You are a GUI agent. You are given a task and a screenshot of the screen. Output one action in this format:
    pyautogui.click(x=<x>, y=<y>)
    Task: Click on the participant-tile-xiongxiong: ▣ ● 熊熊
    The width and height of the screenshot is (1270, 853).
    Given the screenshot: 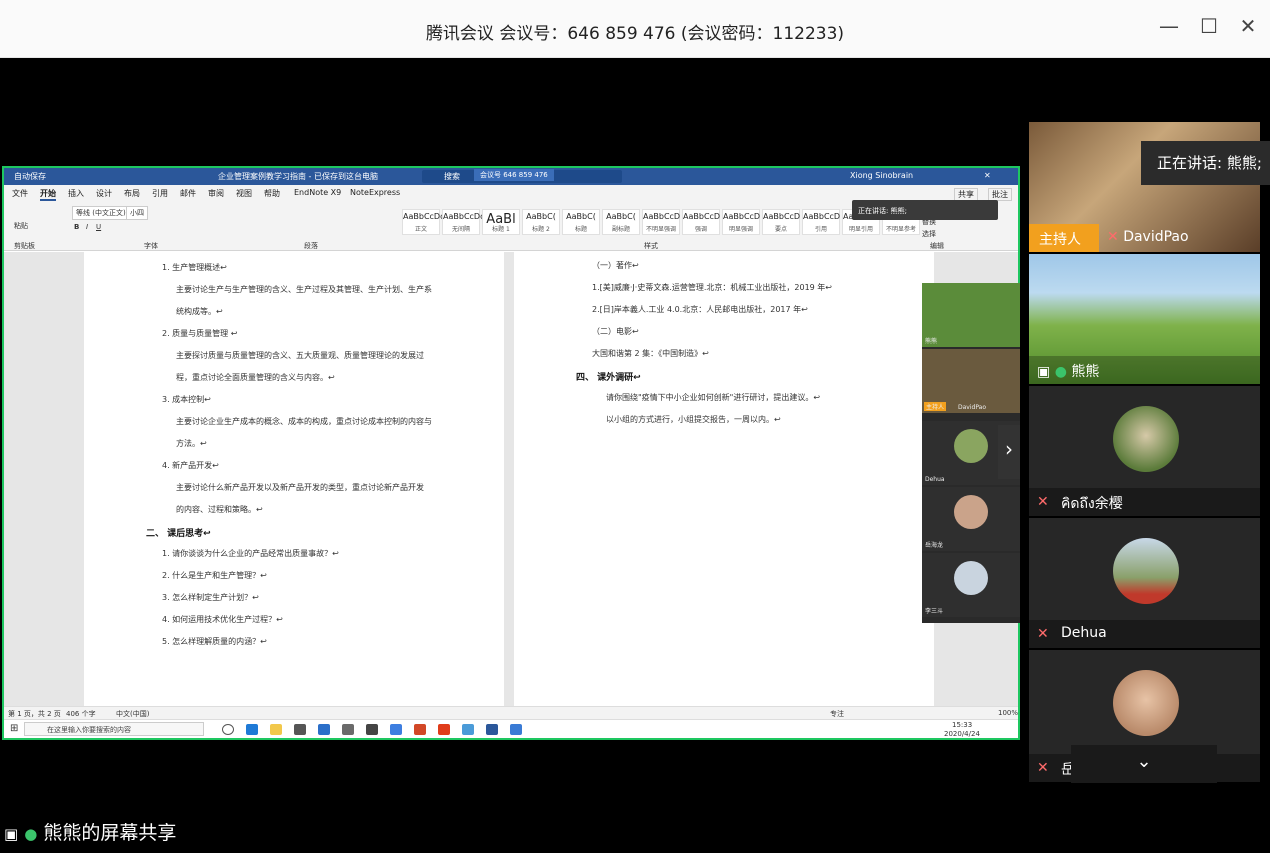 What is the action you would take?
    pyautogui.click(x=1144, y=319)
    